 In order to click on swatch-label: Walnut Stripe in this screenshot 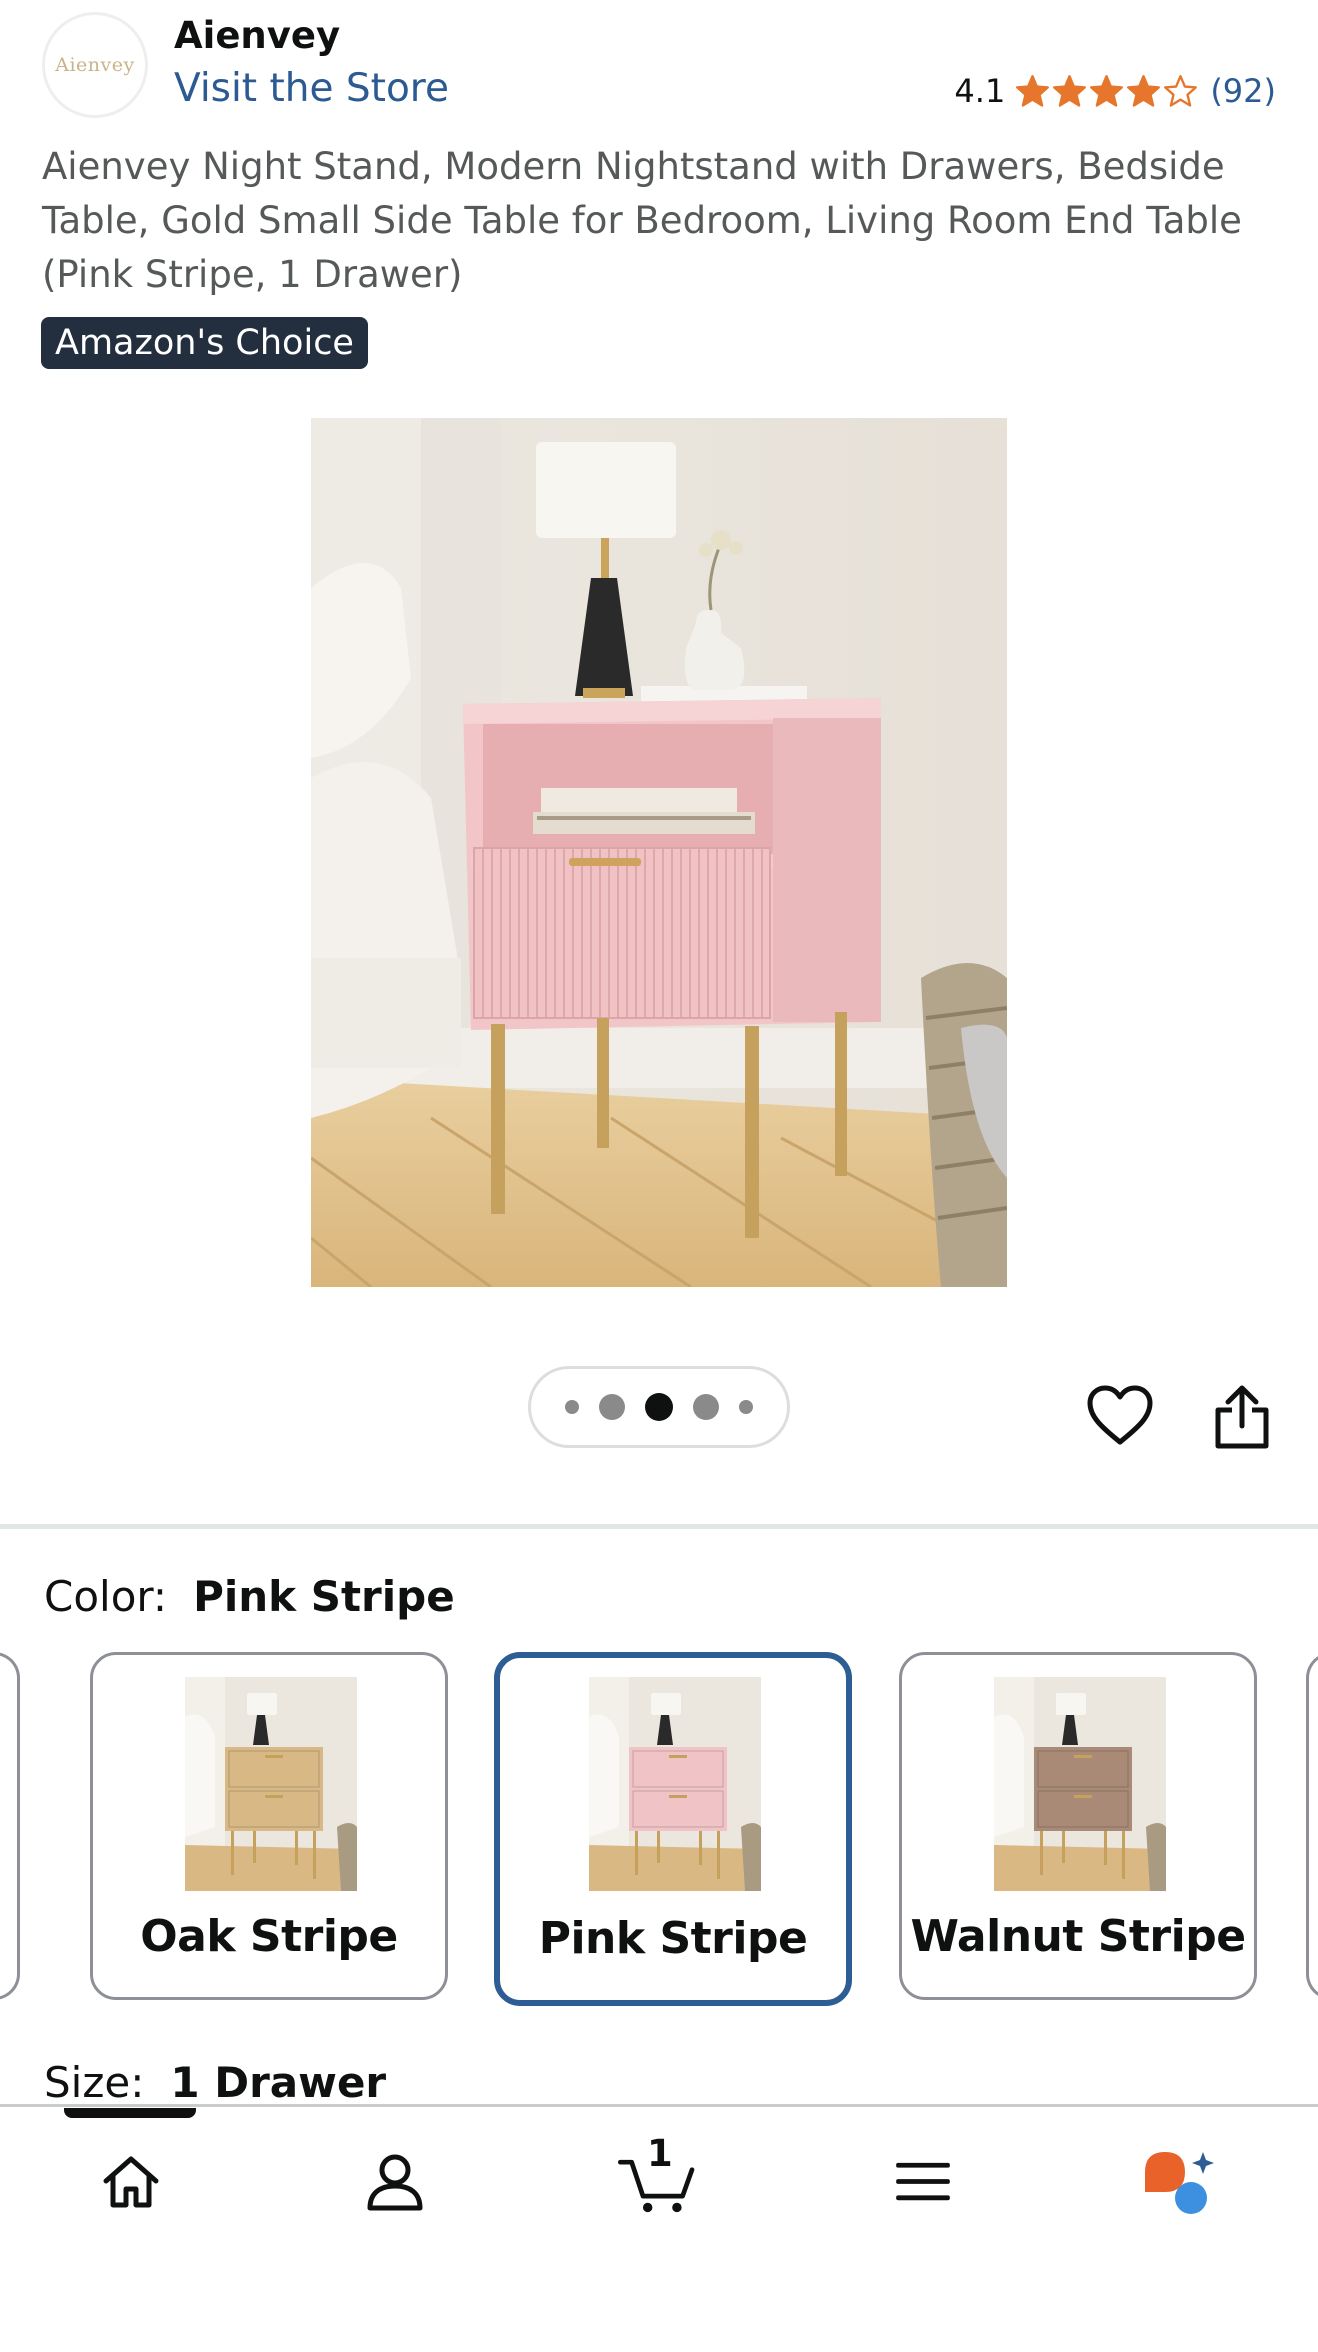, I will do `click(1078, 1936)`.